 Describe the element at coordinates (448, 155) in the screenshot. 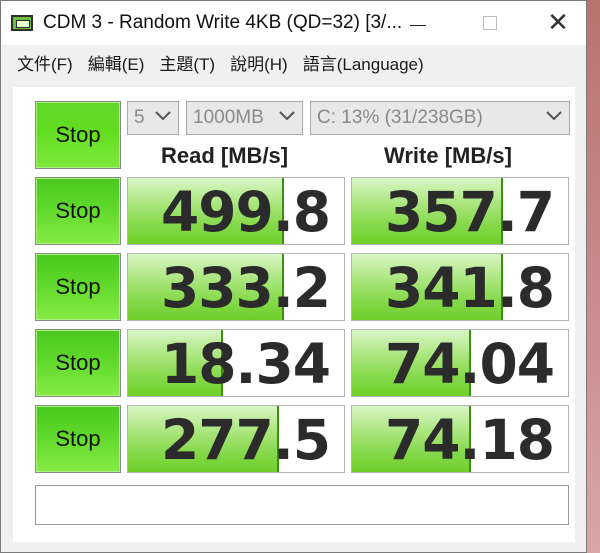

I see `write-header: Write [MB/s]` at that location.